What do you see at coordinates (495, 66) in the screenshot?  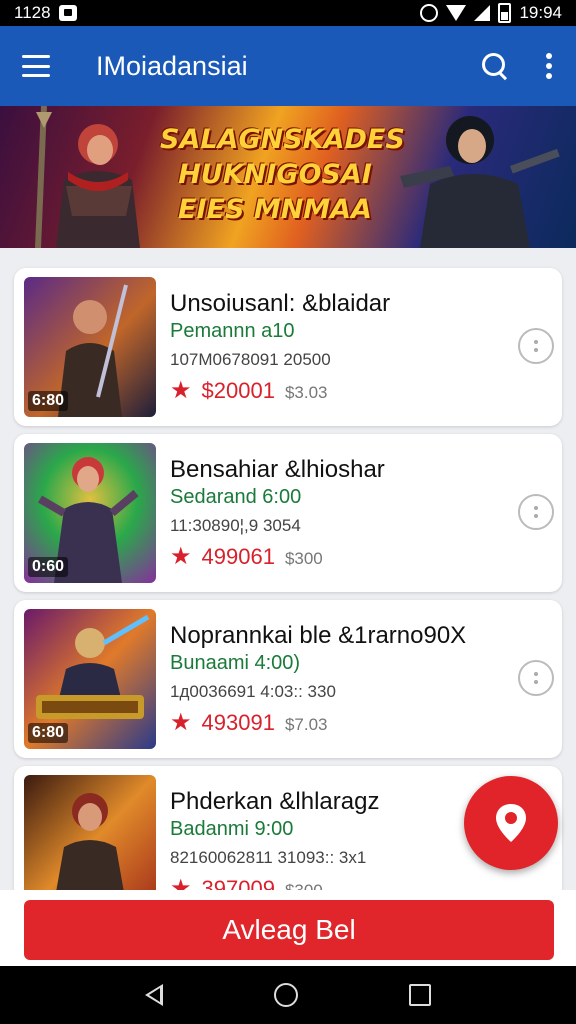 I see `search-icon` at bounding box center [495, 66].